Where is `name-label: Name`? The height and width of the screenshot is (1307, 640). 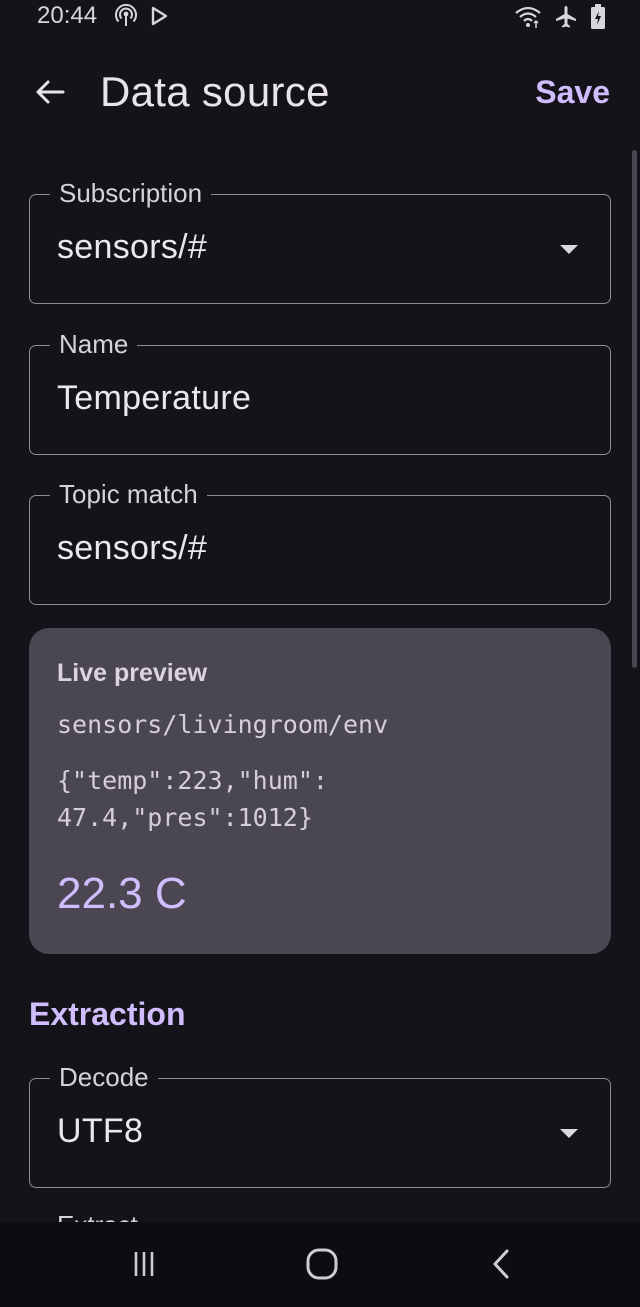 name-label: Name is located at coordinates (94, 344).